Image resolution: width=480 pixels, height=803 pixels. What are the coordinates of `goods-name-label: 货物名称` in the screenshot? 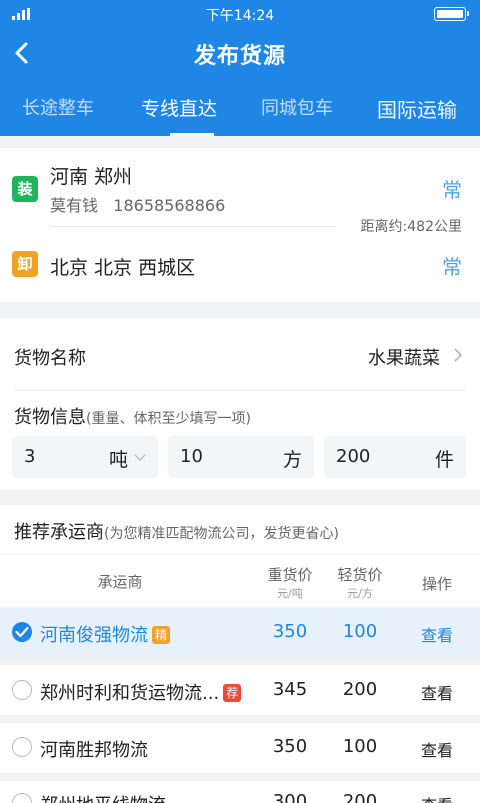 It's located at (50, 358).